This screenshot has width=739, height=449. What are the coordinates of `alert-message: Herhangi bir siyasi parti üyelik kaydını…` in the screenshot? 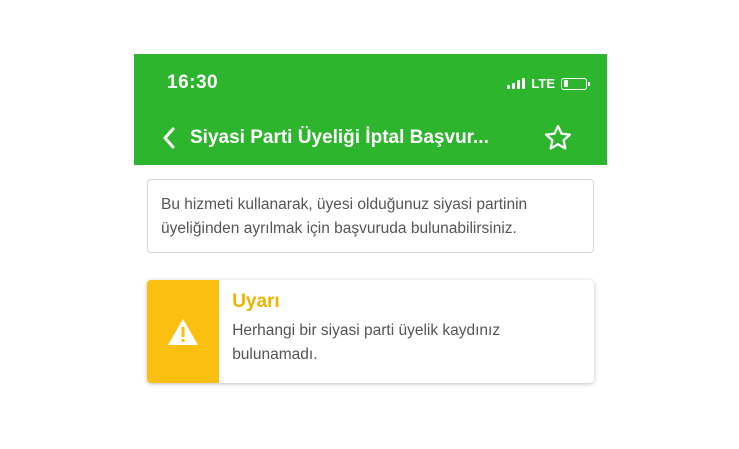 It's located at (366, 342).